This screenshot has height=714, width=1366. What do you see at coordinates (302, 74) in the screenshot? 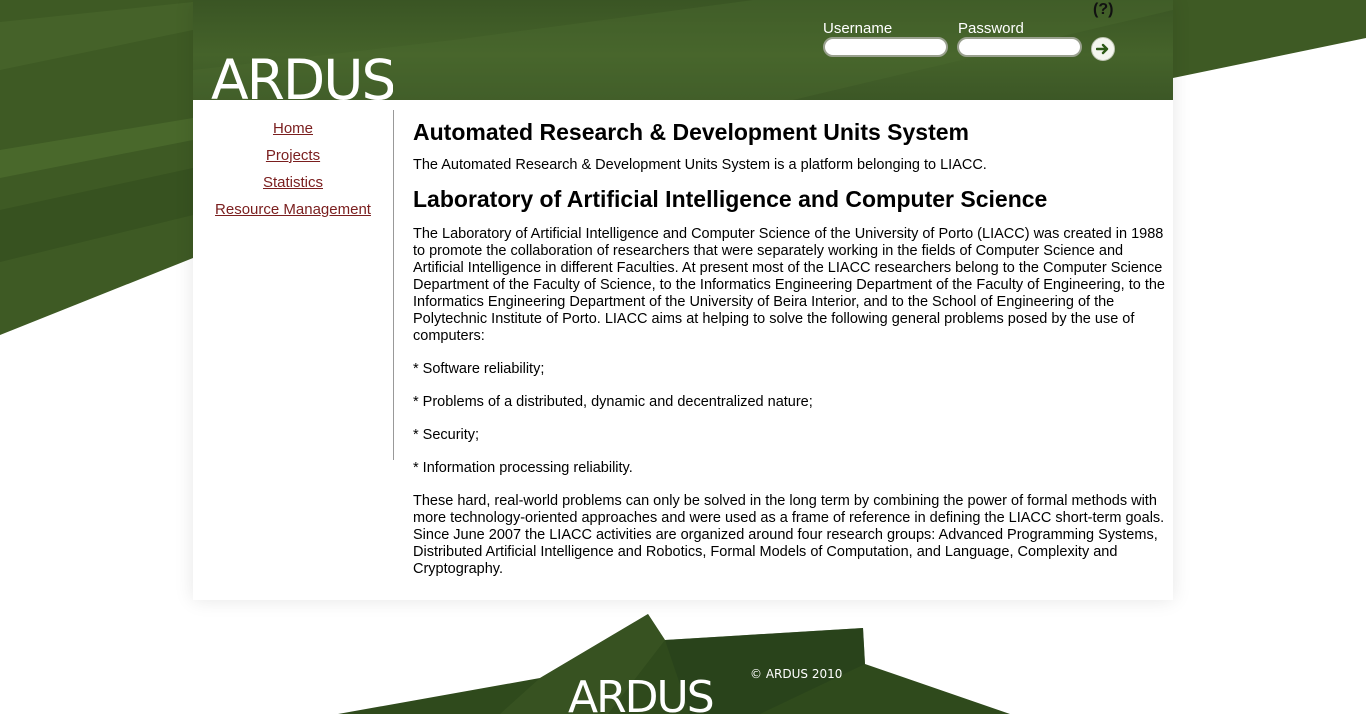
I see `ardus-logo: ARDUS` at bounding box center [302, 74].